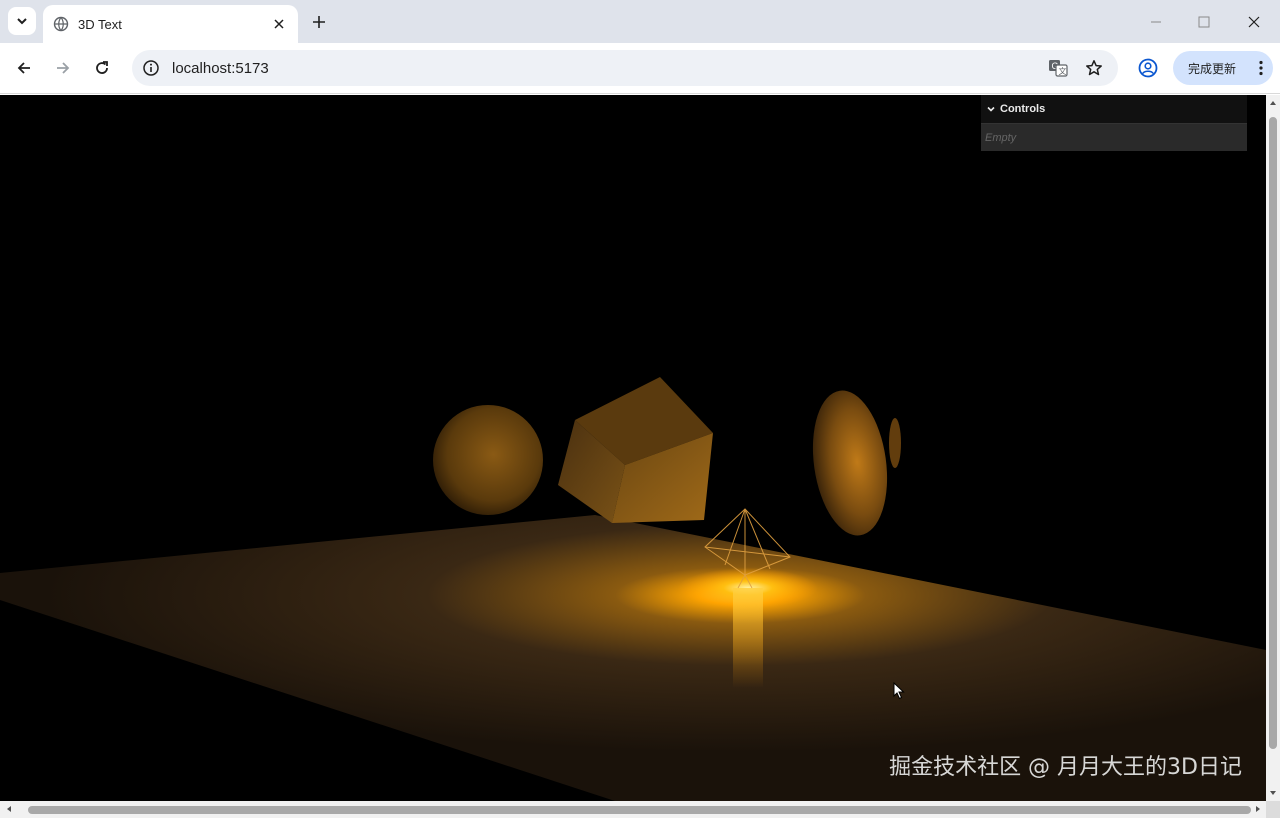 The width and height of the screenshot is (1280, 818). I want to click on bookmark-button, so click(1094, 68).